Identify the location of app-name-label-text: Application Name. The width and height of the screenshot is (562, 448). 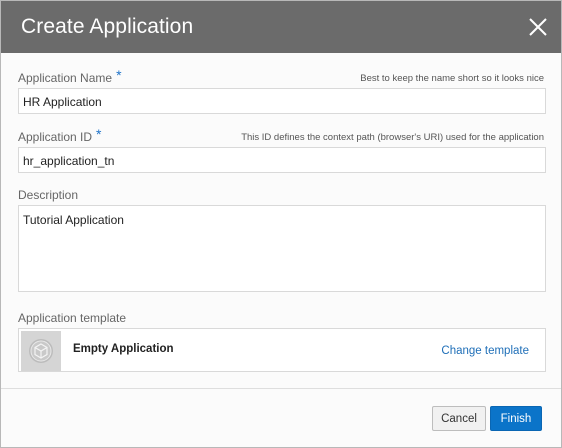
(65, 78).